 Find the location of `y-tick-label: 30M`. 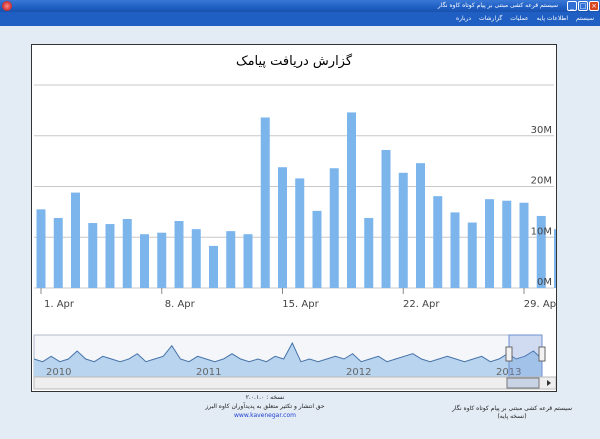

y-tick-label: 30M is located at coordinates (541, 130).